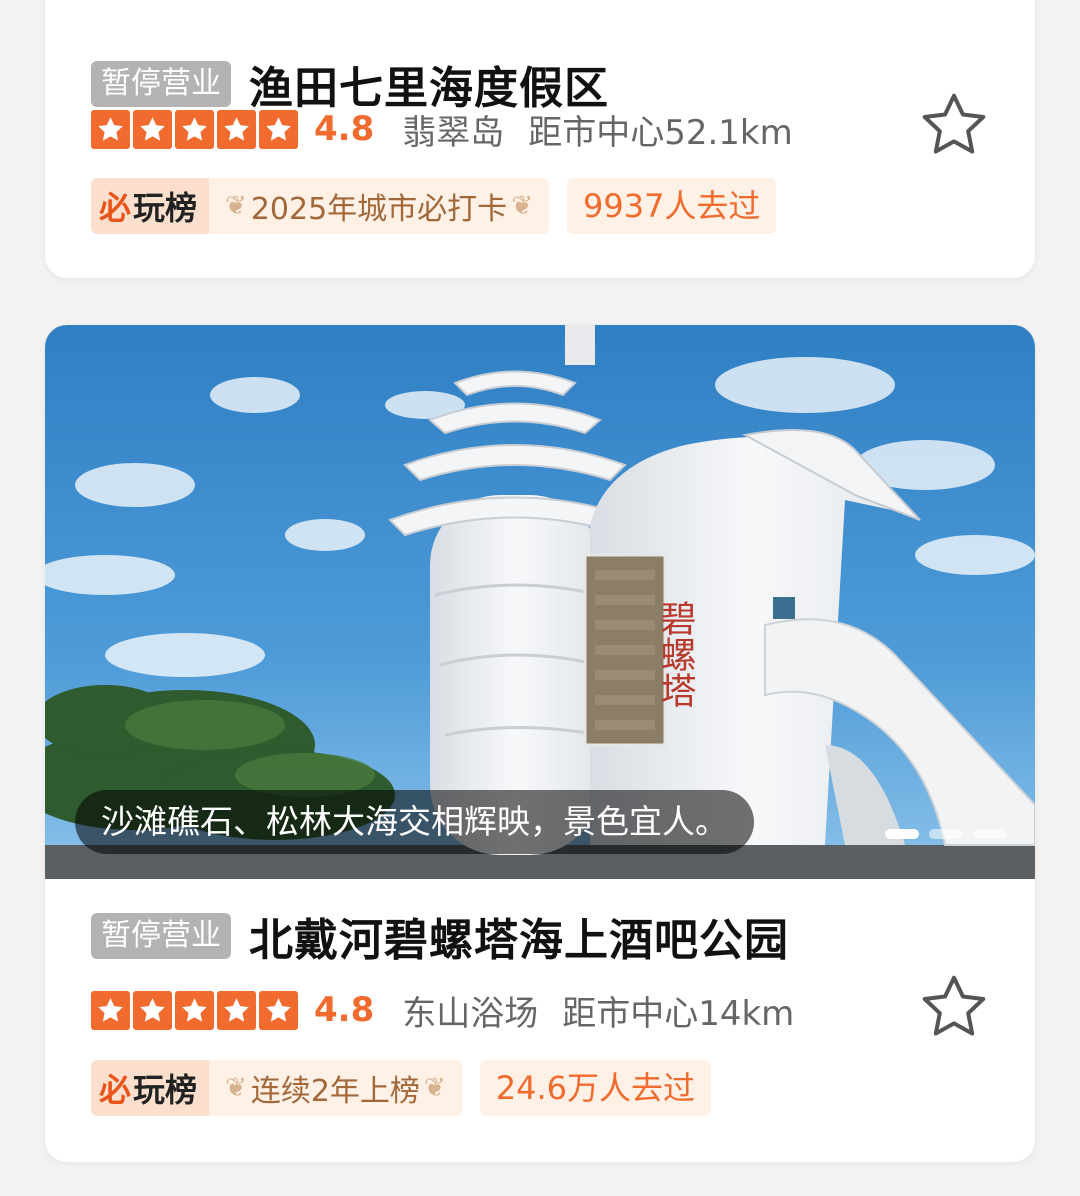 This screenshot has width=1080, height=1196. I want to click on carousel-indicator, so click(946, 834).